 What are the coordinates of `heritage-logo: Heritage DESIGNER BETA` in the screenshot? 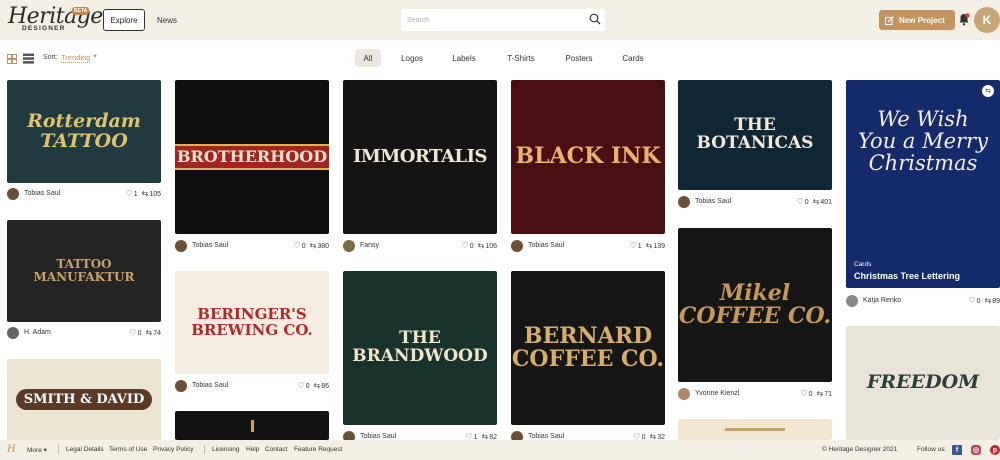 It's located at (55, 19).